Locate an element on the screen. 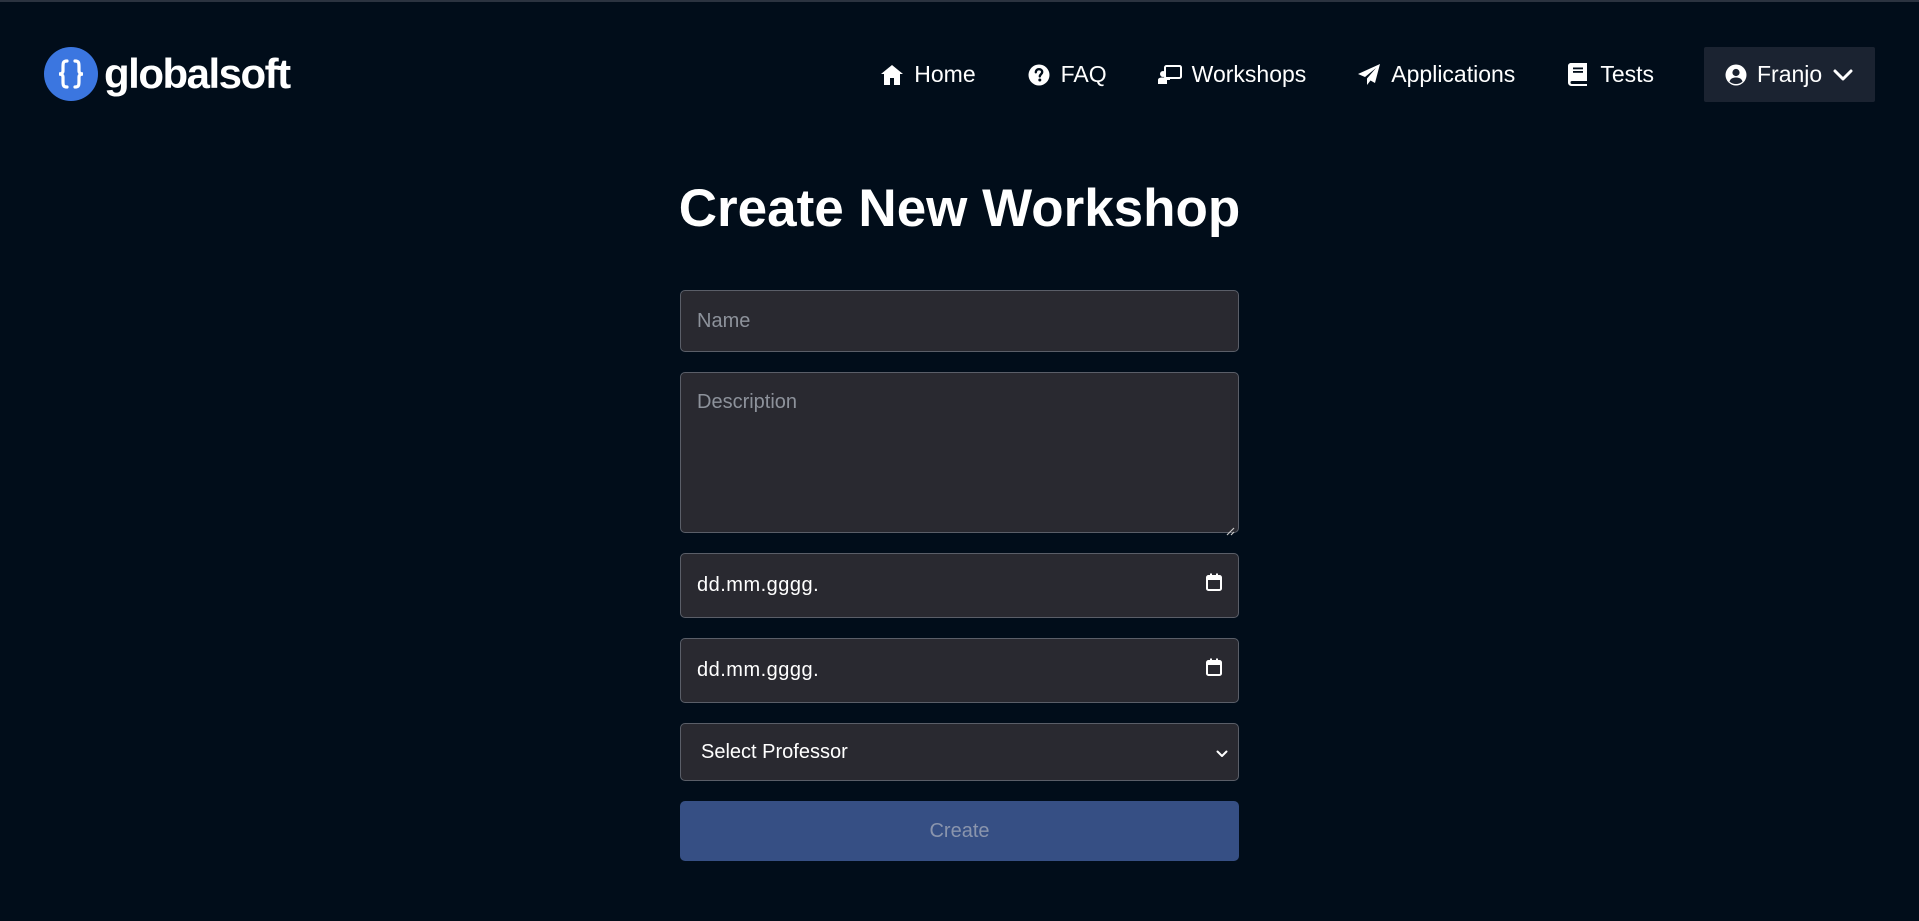 The width and height of the screenshot is (1919, 921). create-button: Create is located at coordinates (959, 831).